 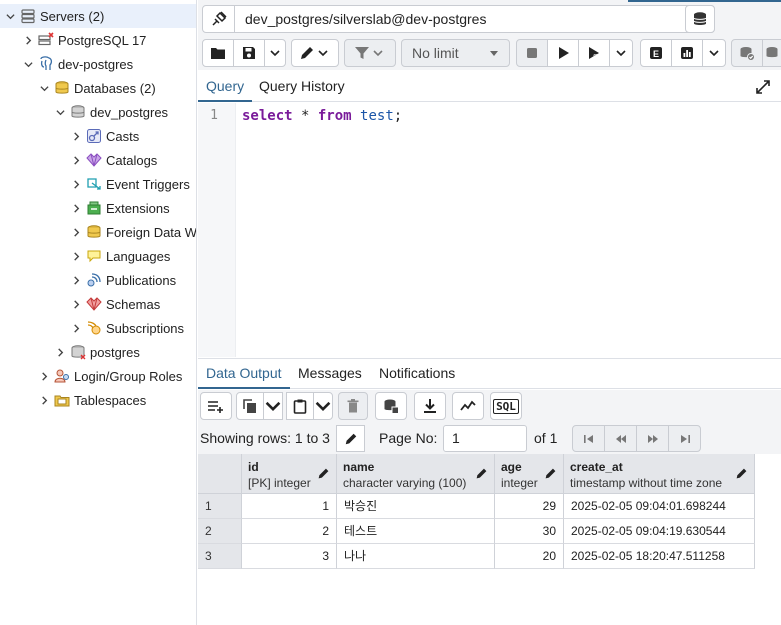 What do you see at coordinates (529, 556) in the screenshot?
I see `cell-age: 20` at bounding box center [529, 556].